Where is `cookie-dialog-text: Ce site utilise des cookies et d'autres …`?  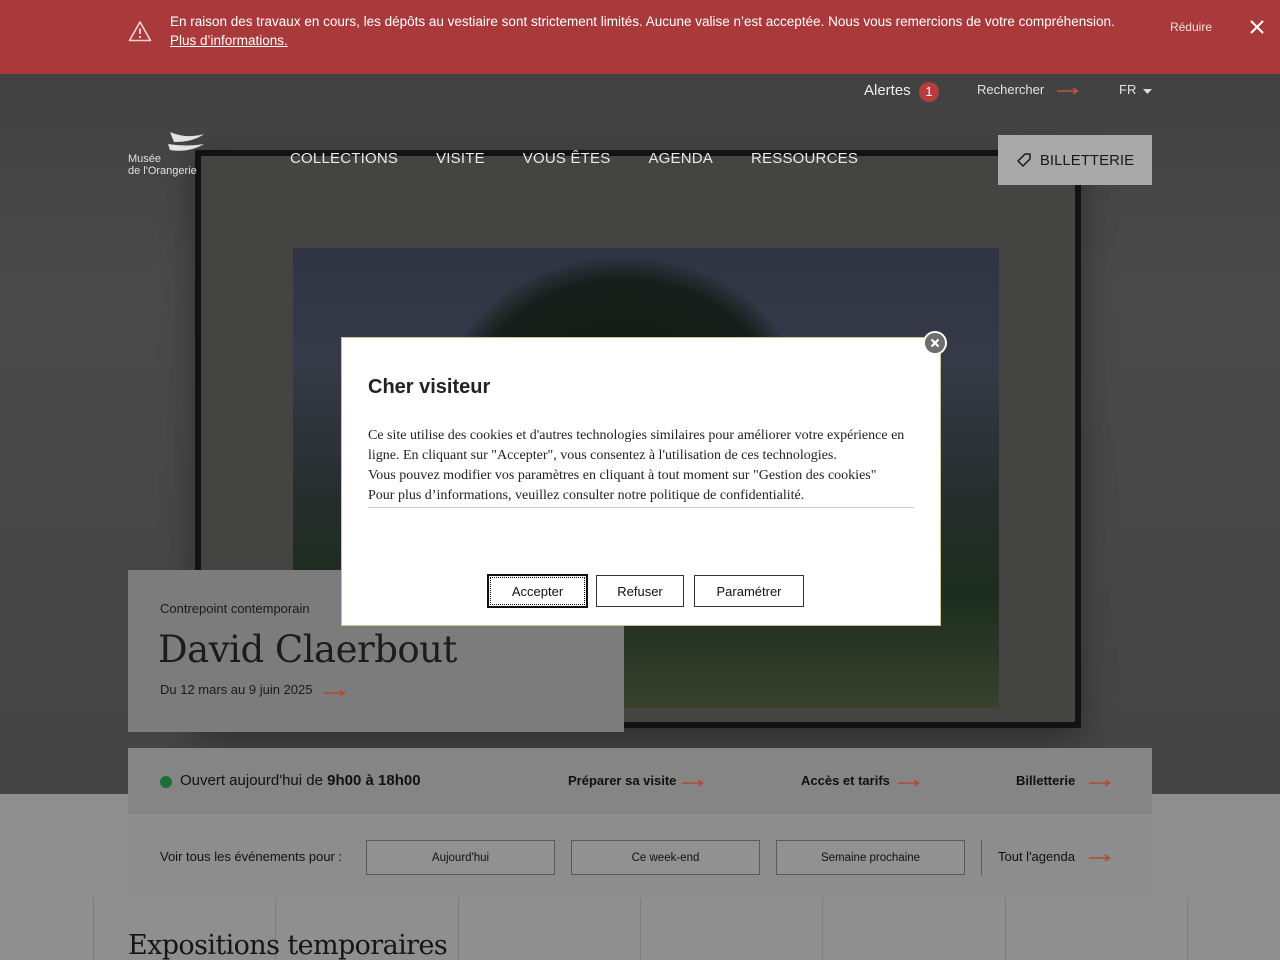
cookie-dialog-text: Ce site utilise des cookies et d'autres … is located at coordinates (641, 467).